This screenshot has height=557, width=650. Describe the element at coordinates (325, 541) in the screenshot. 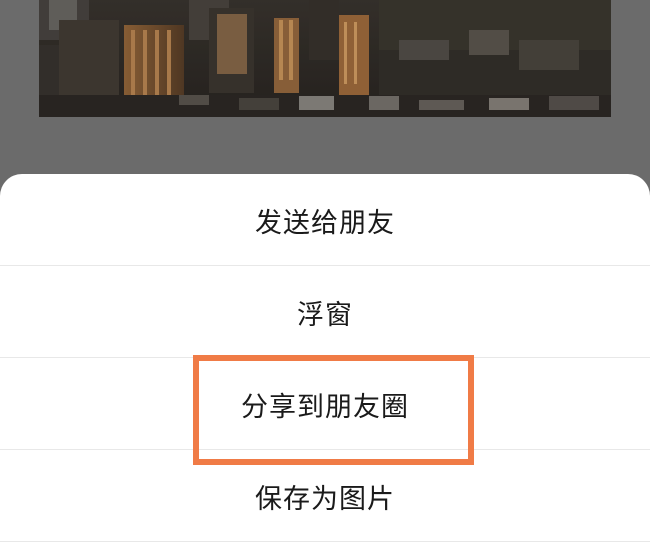

I see `divider` at that location.